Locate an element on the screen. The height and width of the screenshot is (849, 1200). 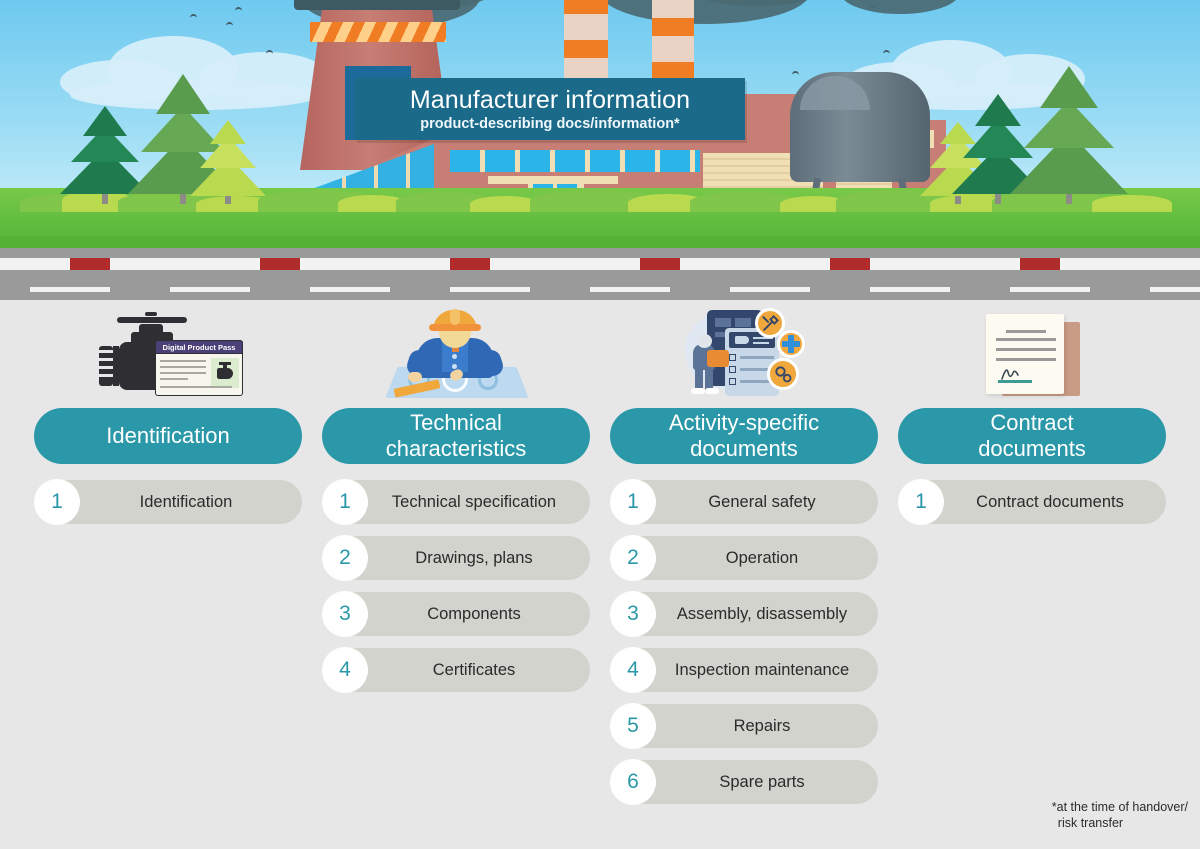
road is located at coordinates (600, 274).